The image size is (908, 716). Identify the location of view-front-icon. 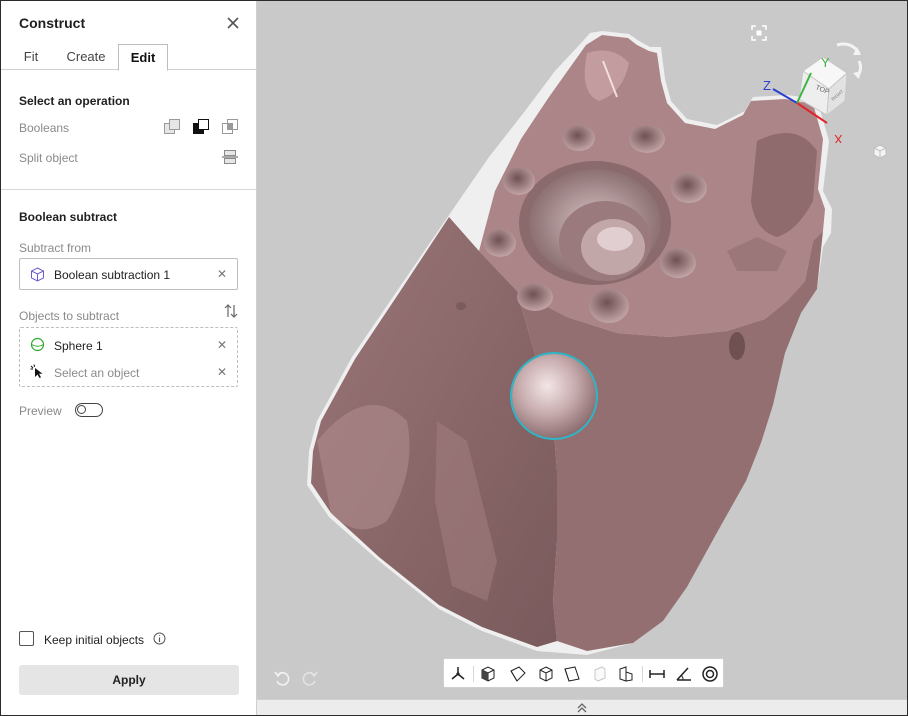
(488, 674).